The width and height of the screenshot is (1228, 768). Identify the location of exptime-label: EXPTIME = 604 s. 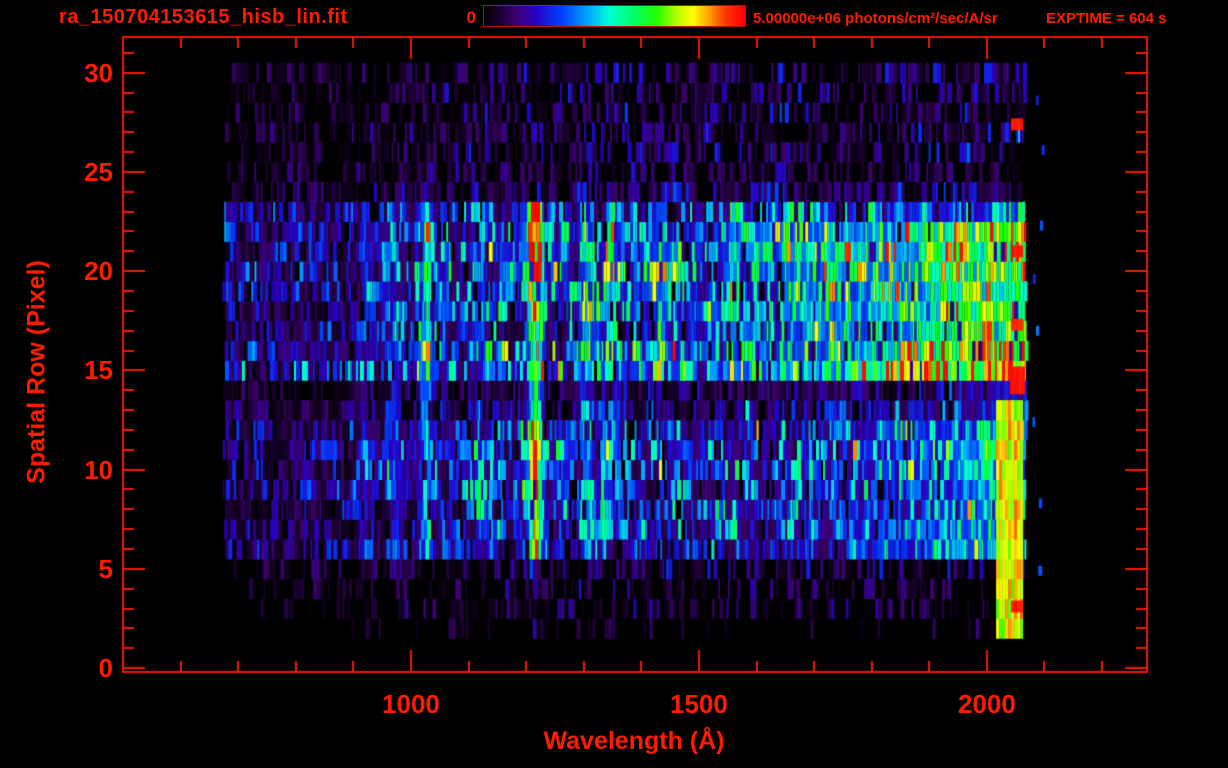
(1106, 18).